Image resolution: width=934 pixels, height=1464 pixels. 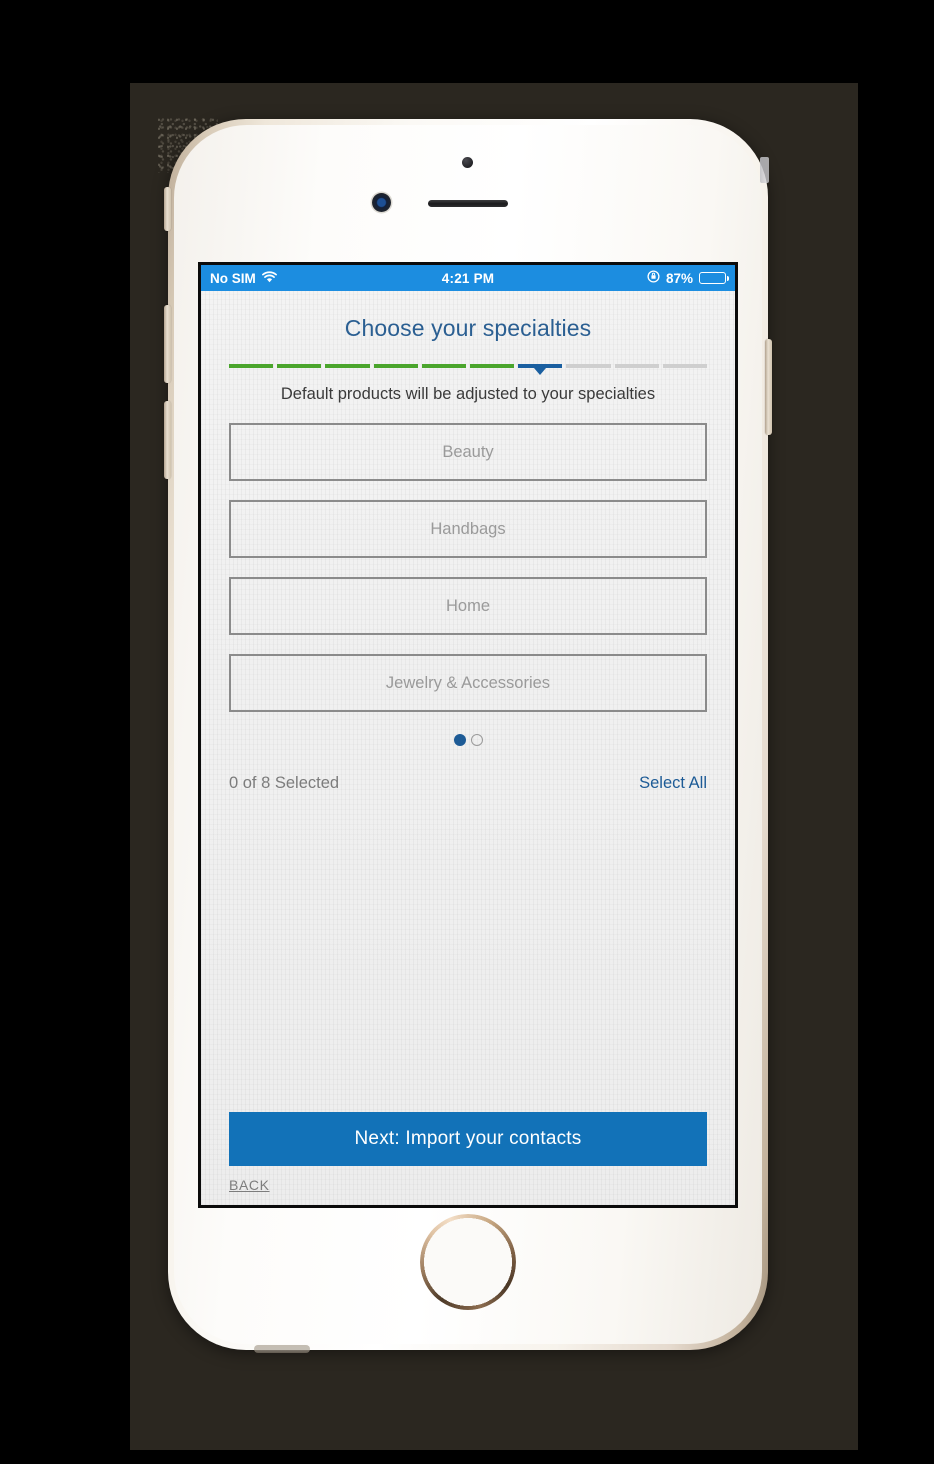 I want to click on specialty-option-beauty: Beauty, so click(x=468, y=452).